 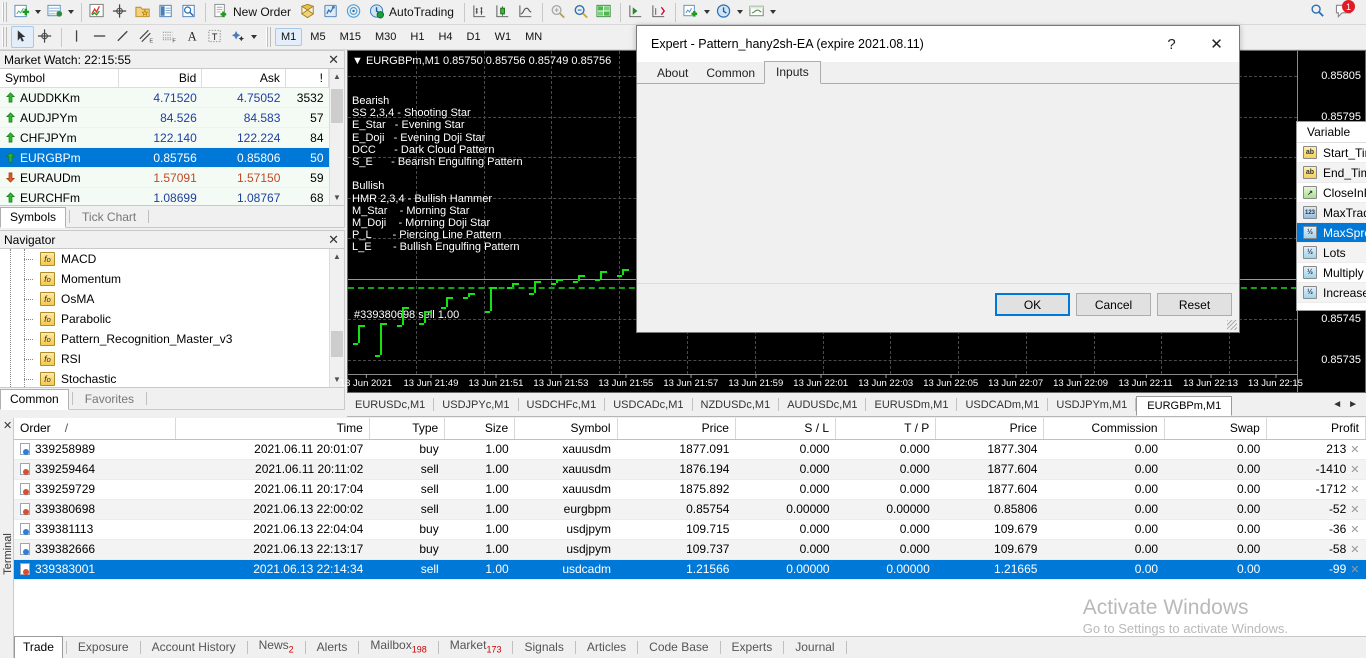 What do you see at coordinates (636, 12) in the screenshot?
I see `auto-scroll-button` at bounding box center [636, 12].